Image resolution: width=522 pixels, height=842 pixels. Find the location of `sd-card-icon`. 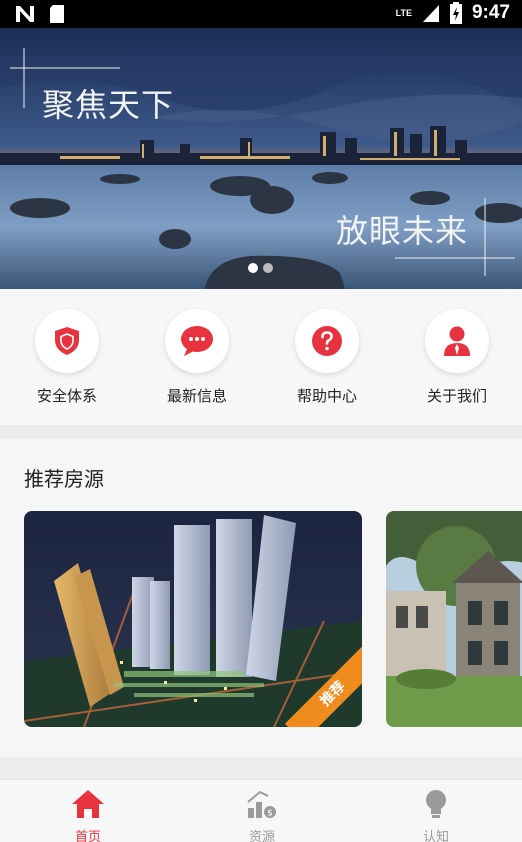

sd-card-icon is located at coordinates (57, 14).